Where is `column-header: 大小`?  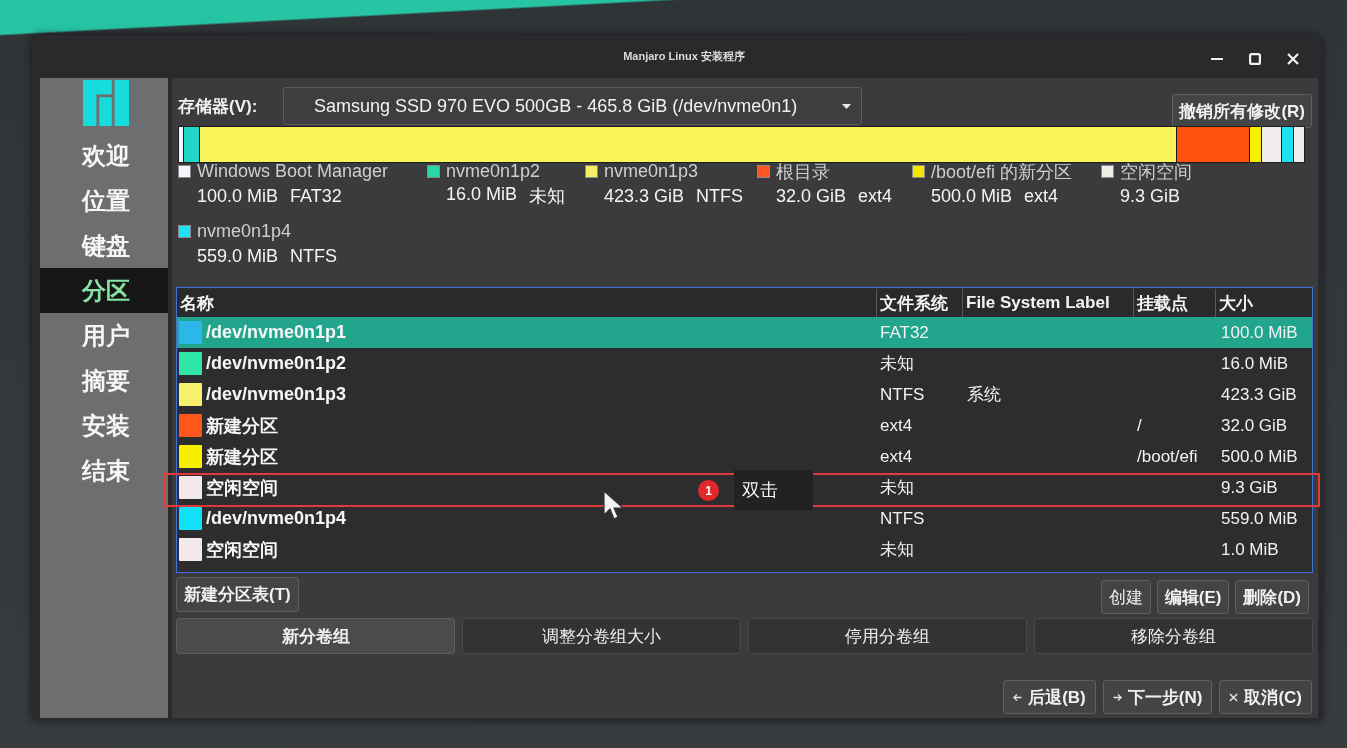 column-header: 大小 is located at coordinates (1236, 303).